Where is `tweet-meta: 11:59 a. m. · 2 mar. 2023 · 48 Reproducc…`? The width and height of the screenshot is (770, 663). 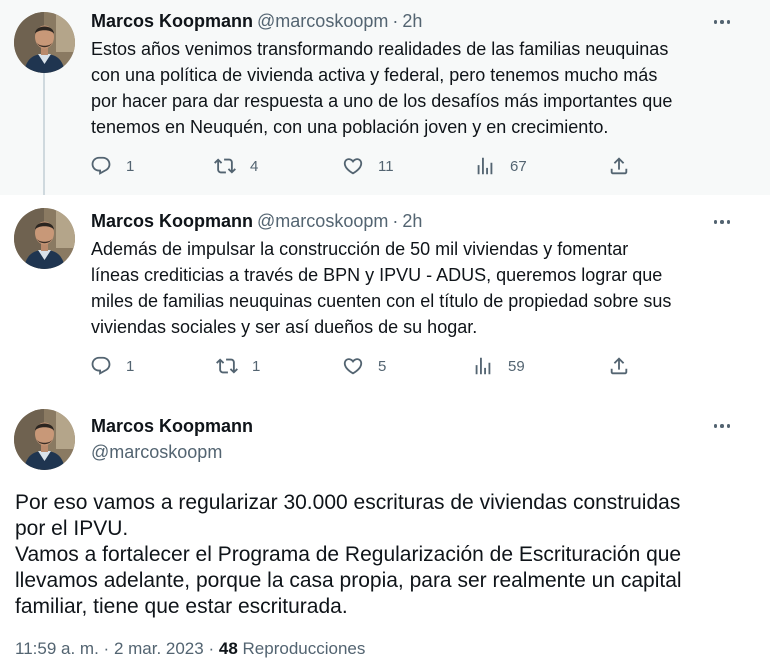 tweet-meta: 11:59 a. m. · 2 mar. 2023 · 48 Reproducc… is located at coordinates (190, 649).